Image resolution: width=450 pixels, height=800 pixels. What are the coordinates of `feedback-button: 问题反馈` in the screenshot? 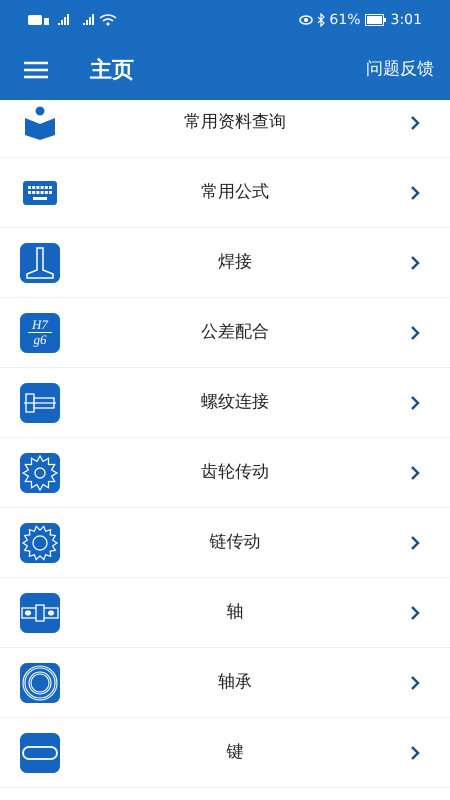 It's located at (400, 70).